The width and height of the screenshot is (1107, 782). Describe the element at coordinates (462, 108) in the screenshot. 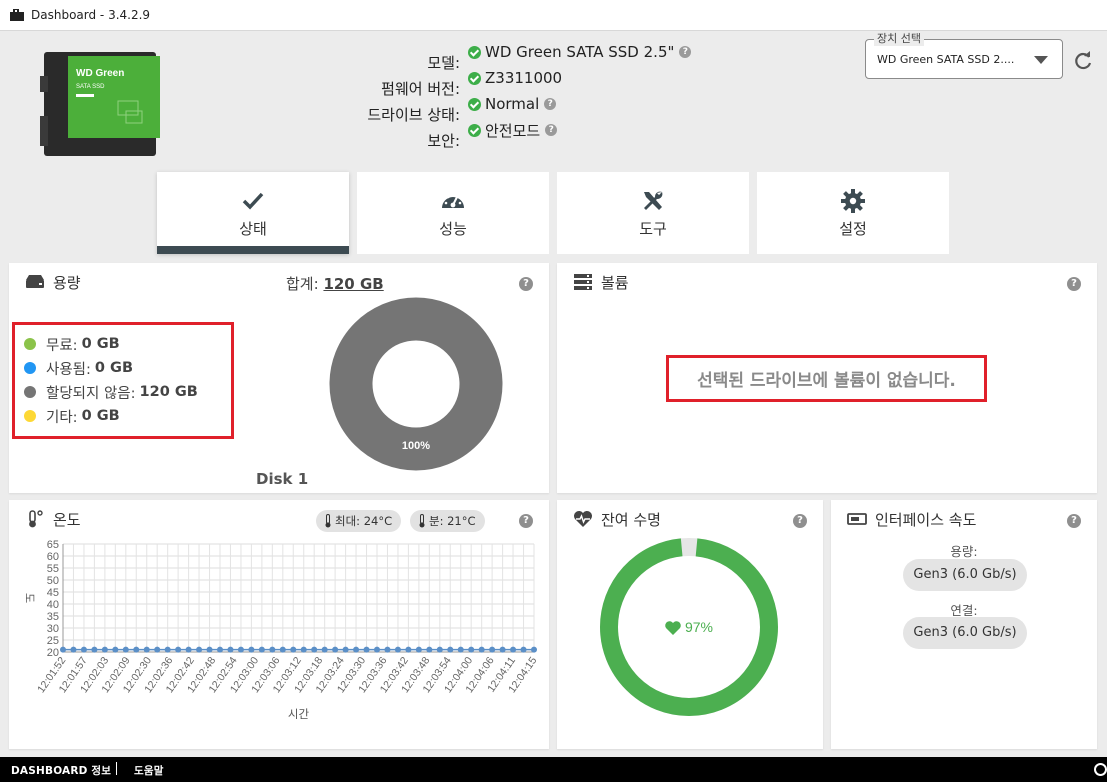

I see `device-info-row: 드라이브 상태: Normal?` at that location.